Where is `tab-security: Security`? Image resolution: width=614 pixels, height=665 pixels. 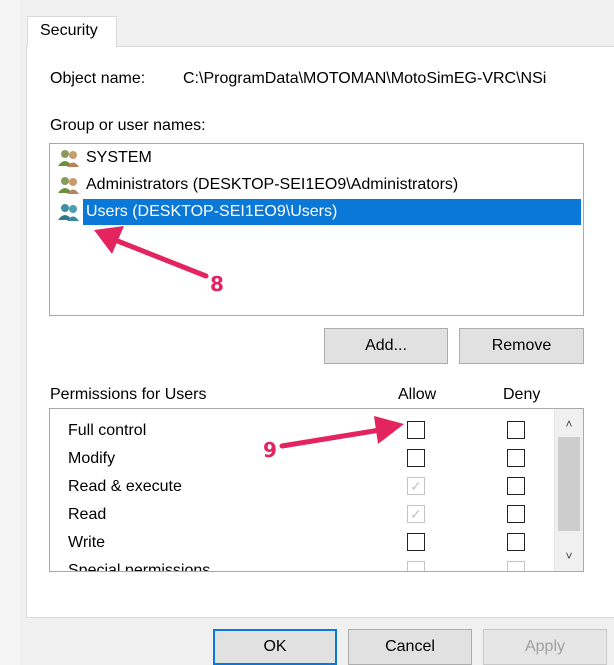
tab-security: Security is located at coordinates (72, 31).